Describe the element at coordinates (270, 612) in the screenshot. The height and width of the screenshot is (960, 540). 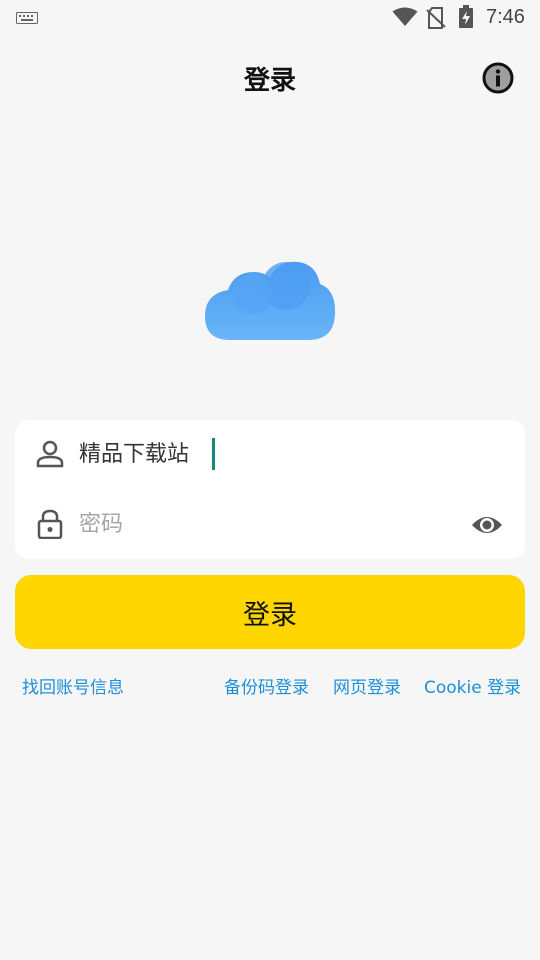
I see `login-button: 登录` at that location.